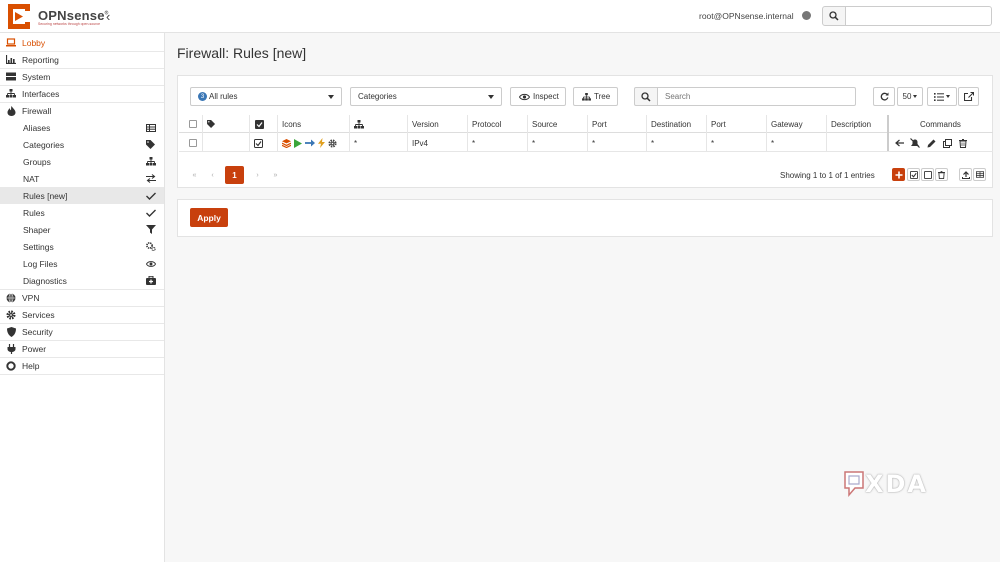 The height and width of the screenshot is (562, 1000). Describe the element at coordinates (910, 96) in the screenshot. I see `page-size-select: 50` at that location.